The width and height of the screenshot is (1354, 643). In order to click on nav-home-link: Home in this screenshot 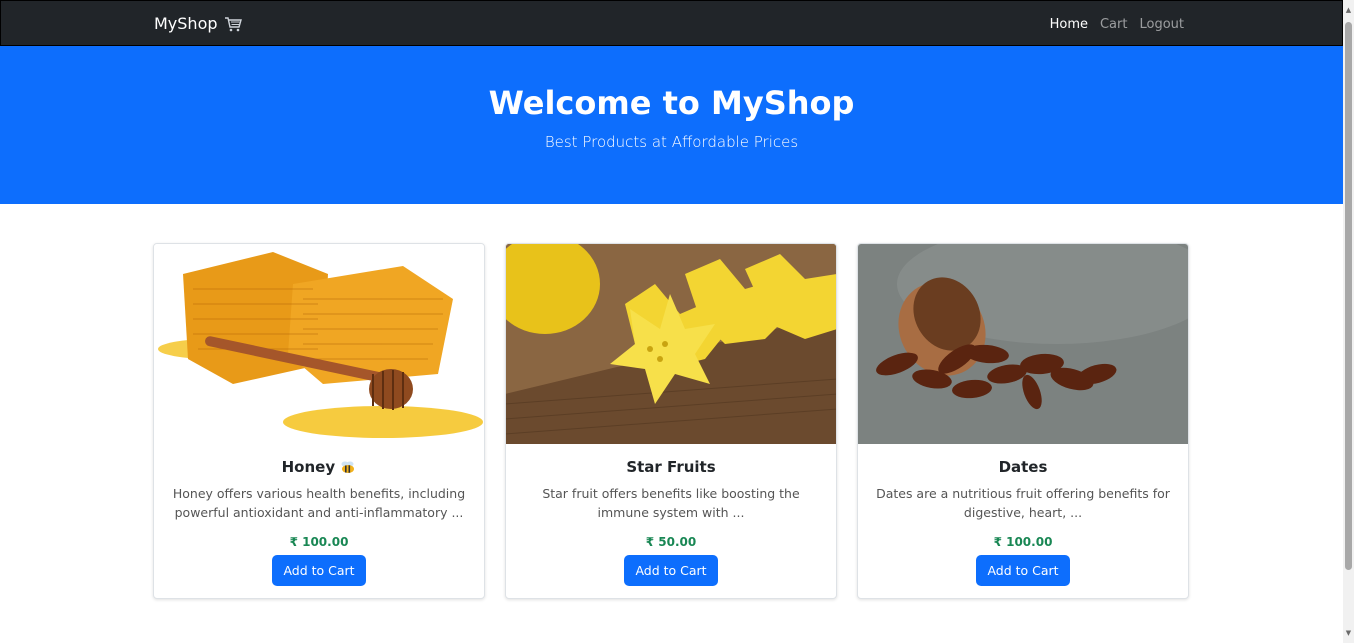, I will do `click(1069, 24)`.